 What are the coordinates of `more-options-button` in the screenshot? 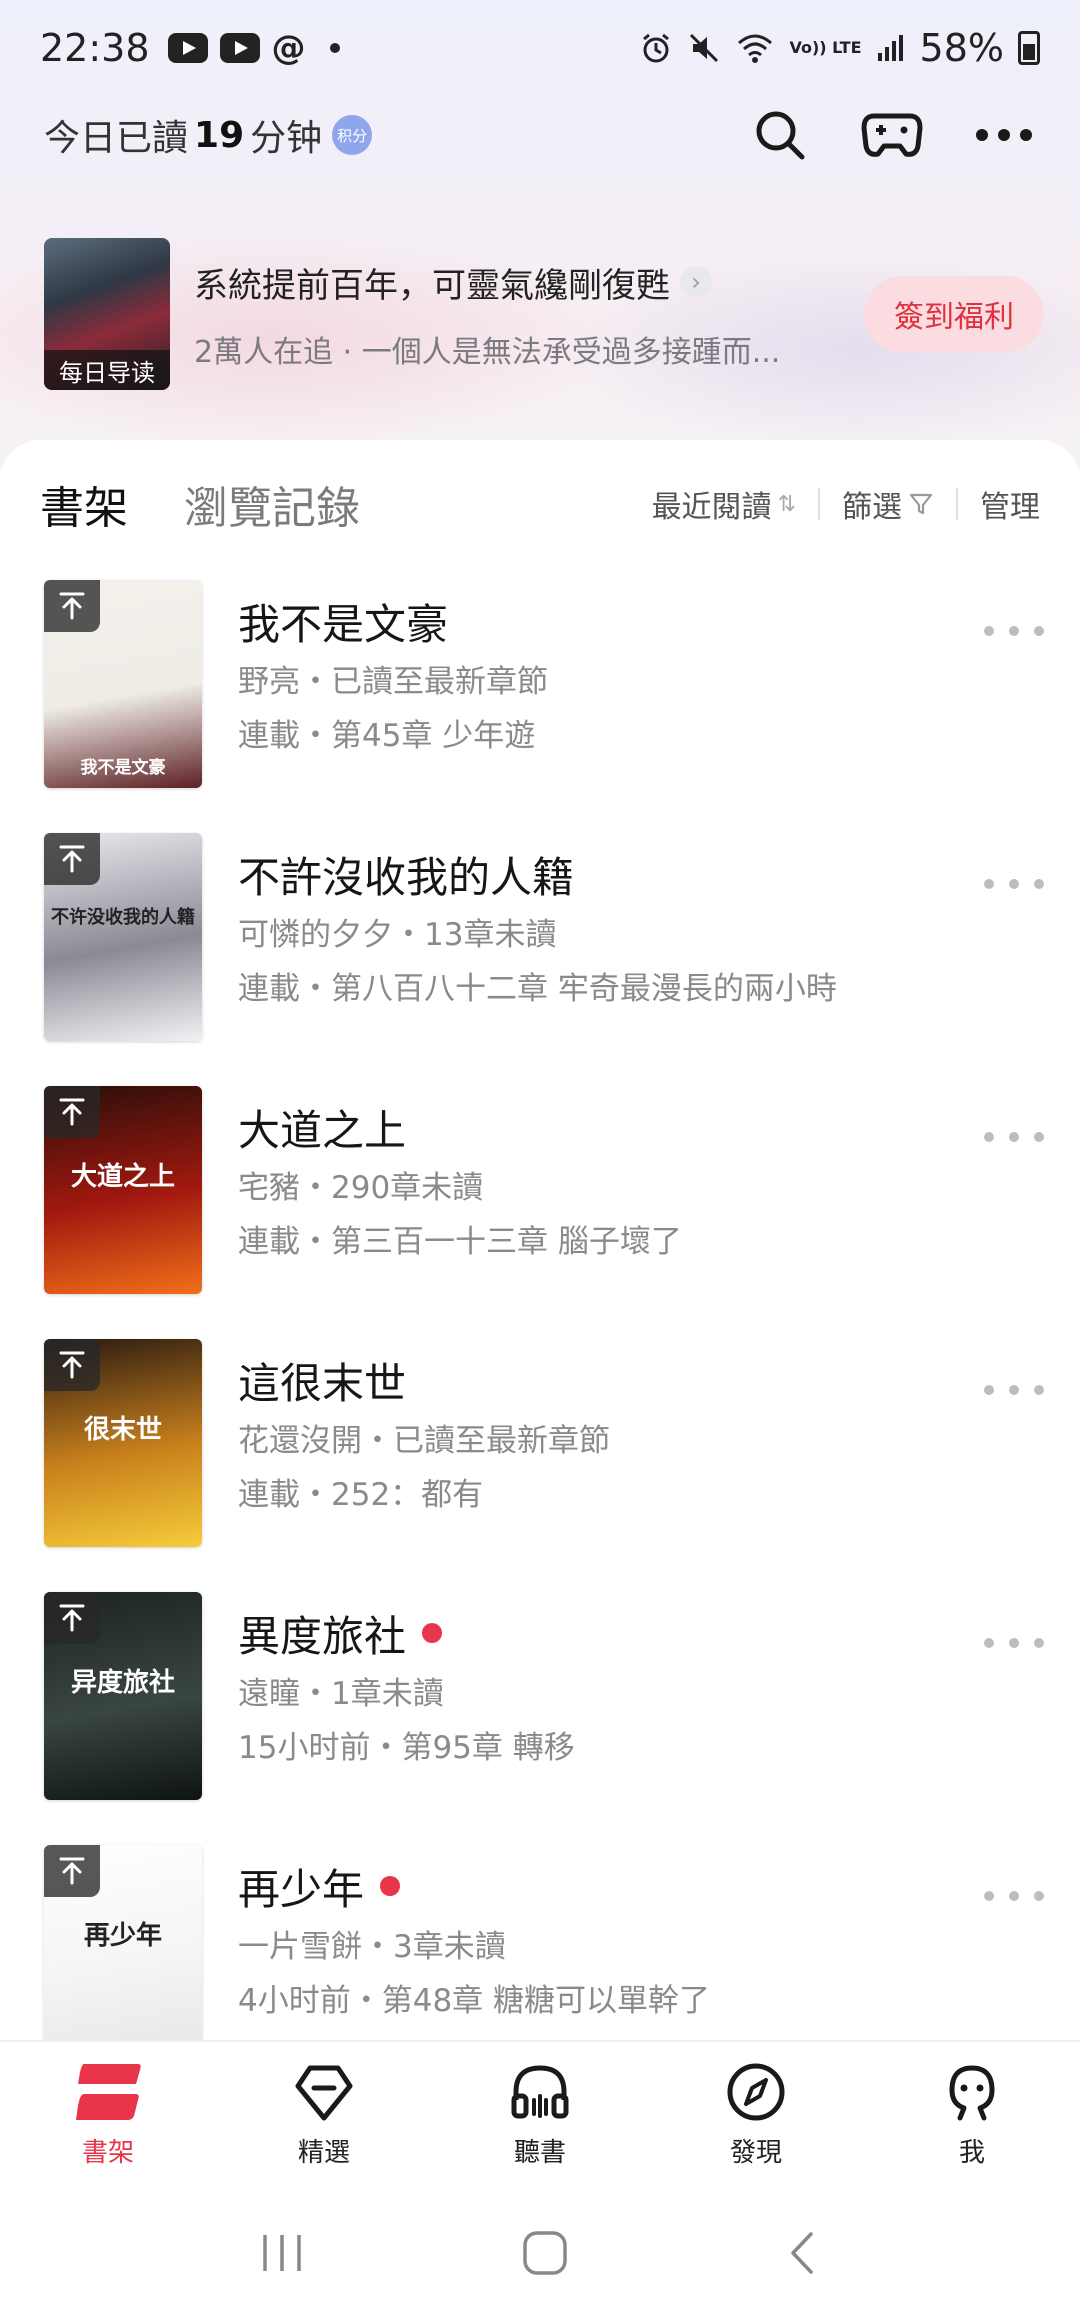 It's located at (1004, 135).